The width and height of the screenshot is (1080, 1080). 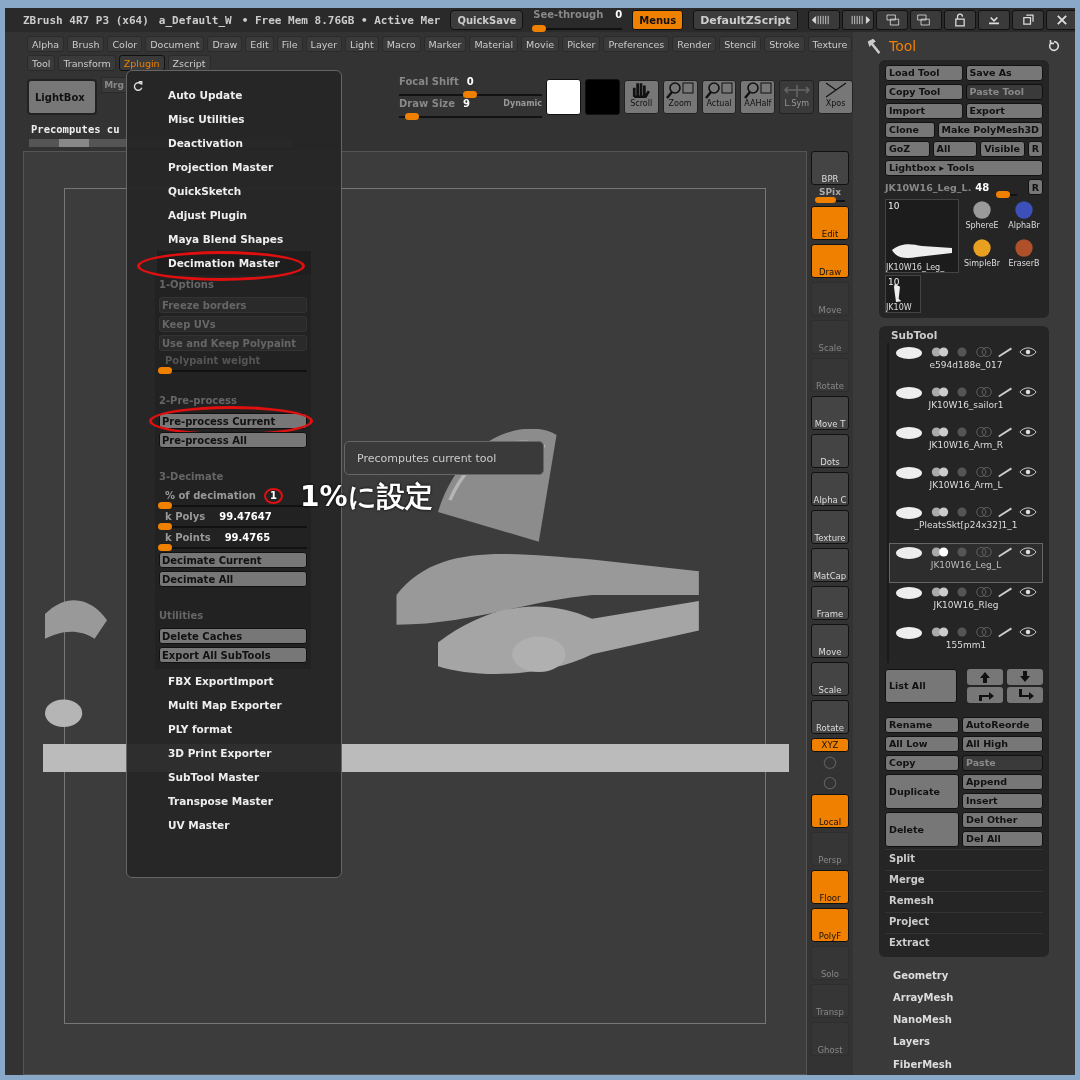 I want to click on menu-item: Picker, so click(x=581, y=44).